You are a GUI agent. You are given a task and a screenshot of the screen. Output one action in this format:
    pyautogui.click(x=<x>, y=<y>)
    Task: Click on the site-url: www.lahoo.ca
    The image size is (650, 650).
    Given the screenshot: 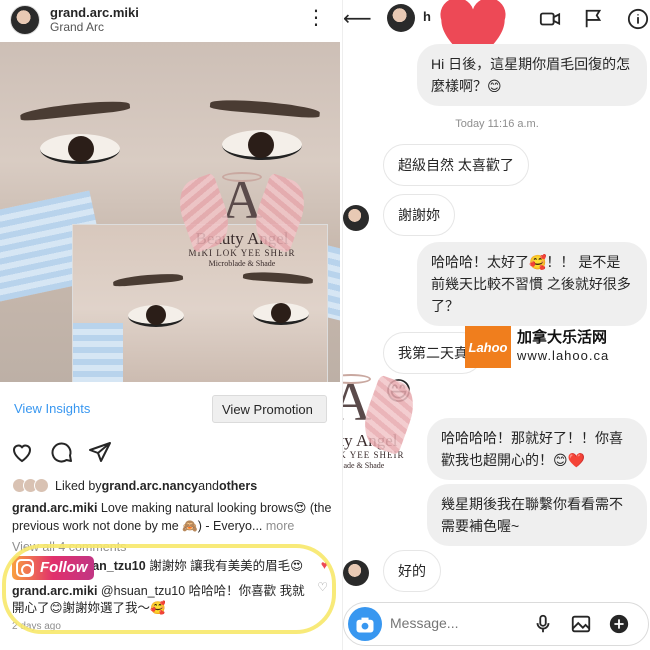 What is the action you would take?
    pyautogui.click(x=563, y=355)
    